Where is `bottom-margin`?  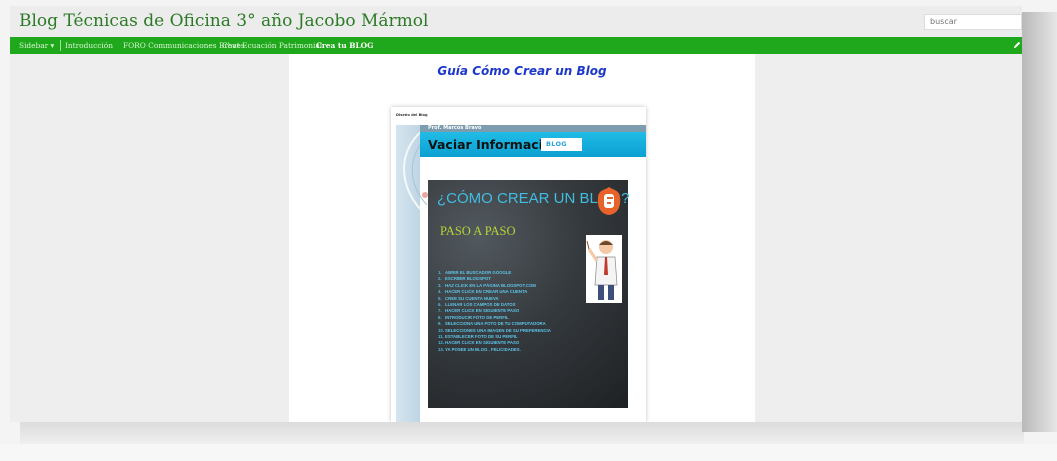 bottom-margin is located at coordinates (528, 452).